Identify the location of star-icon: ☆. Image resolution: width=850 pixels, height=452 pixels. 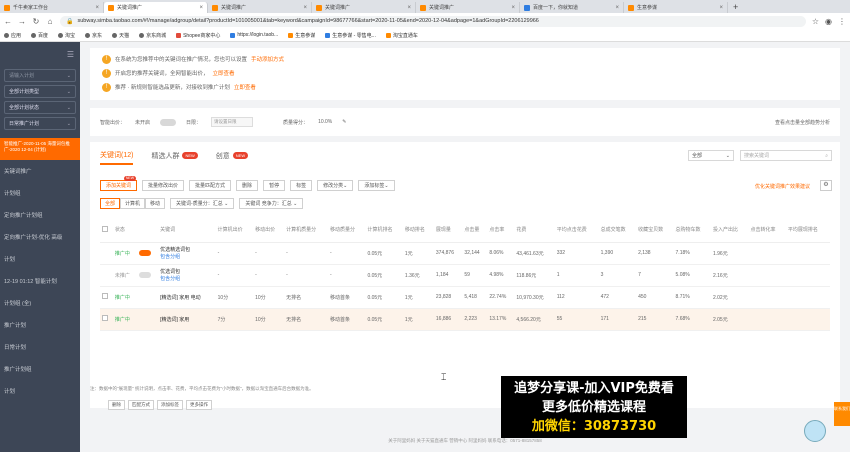
(815, 21).